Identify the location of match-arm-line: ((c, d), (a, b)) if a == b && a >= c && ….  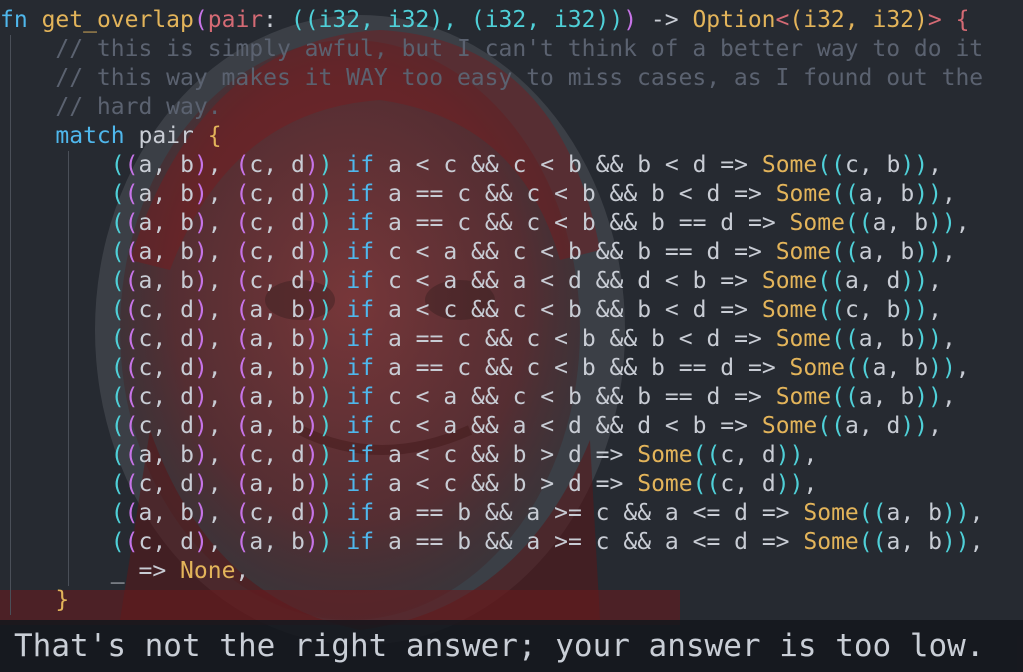
(511, 542).